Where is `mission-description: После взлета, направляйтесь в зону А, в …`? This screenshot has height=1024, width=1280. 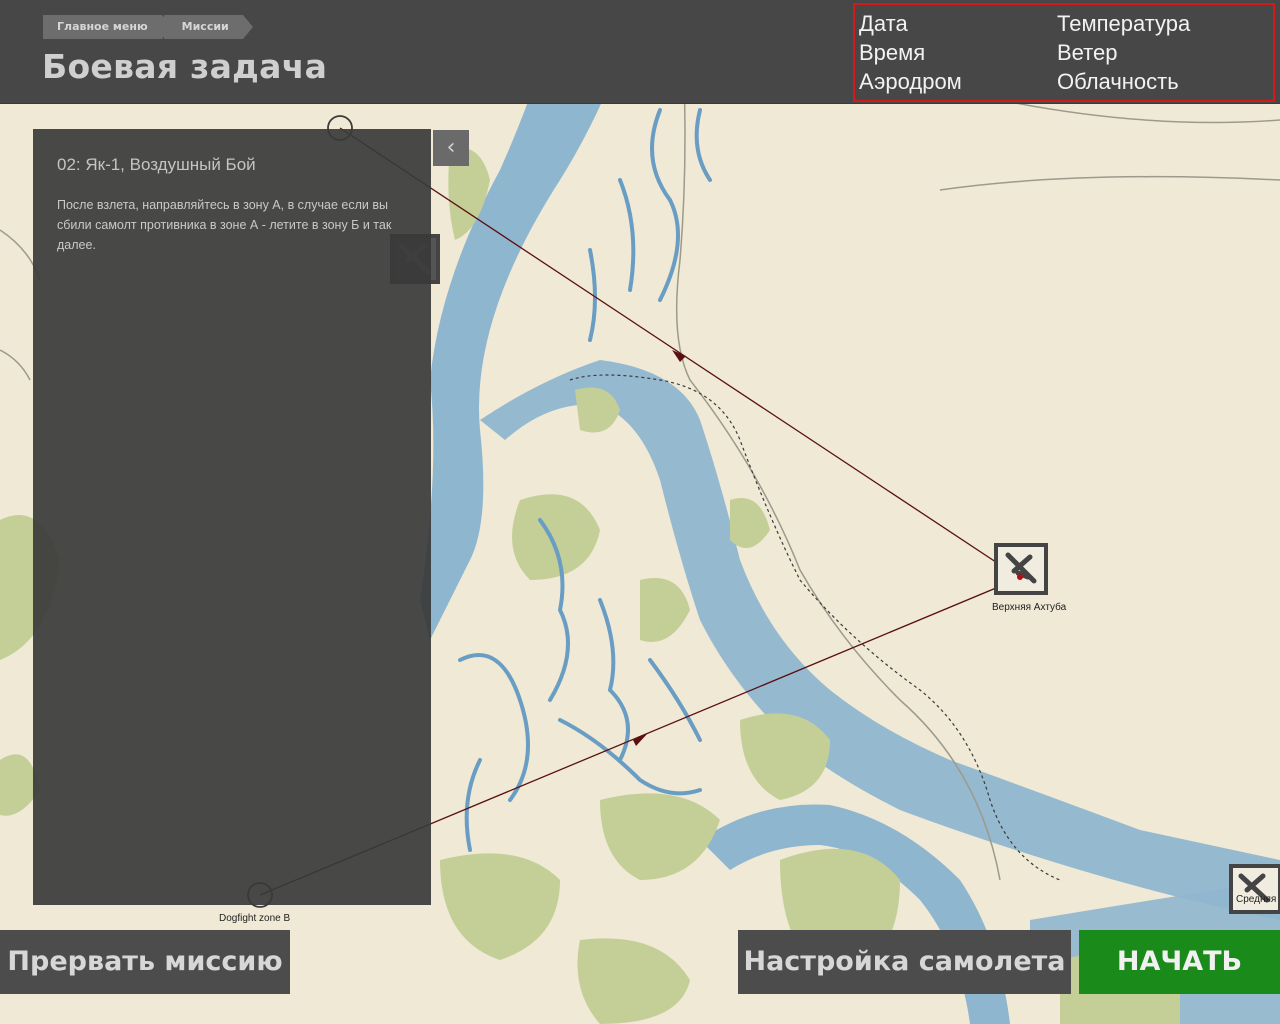 mission-description: После взлета, направляйтесь в зону А, в … is located at coordinates (224, 225).